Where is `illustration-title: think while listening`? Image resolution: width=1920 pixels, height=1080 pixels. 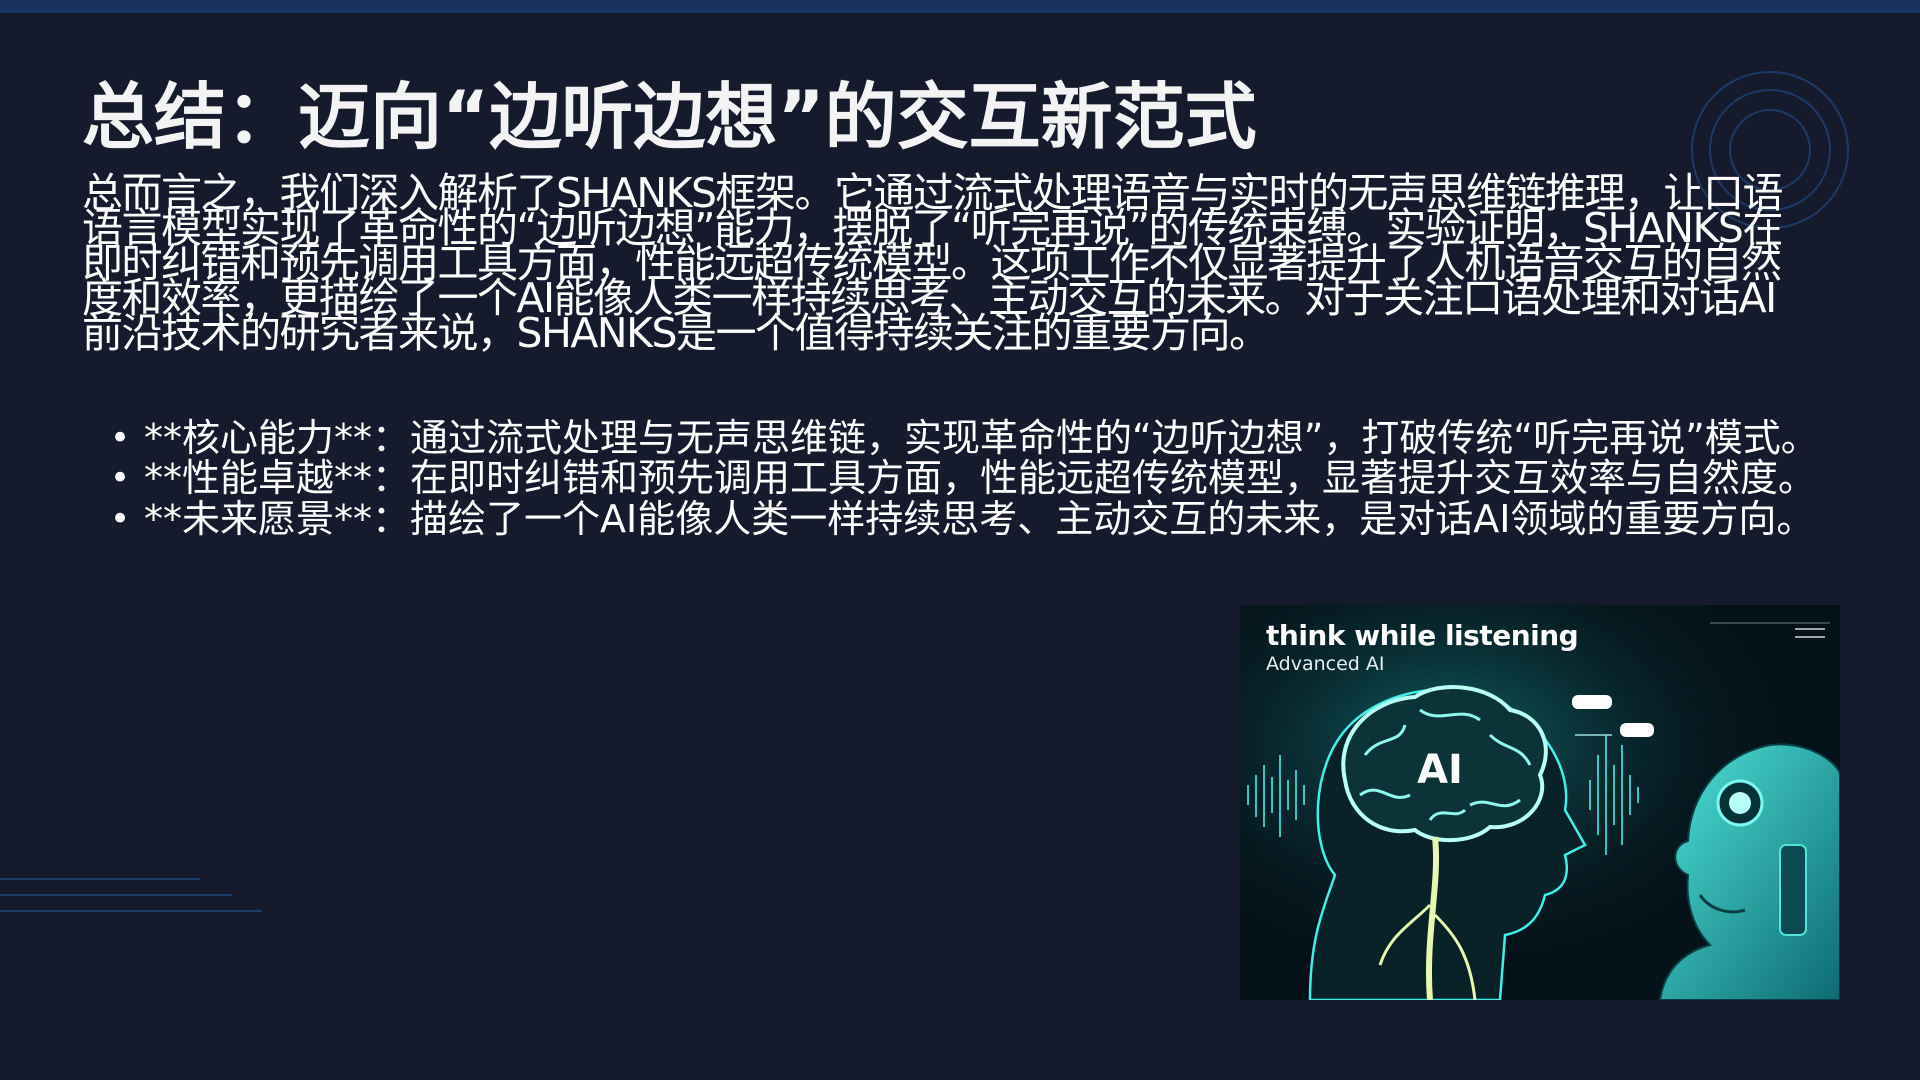
illustration-title: think while listening is located at coordinates (1422, 635).